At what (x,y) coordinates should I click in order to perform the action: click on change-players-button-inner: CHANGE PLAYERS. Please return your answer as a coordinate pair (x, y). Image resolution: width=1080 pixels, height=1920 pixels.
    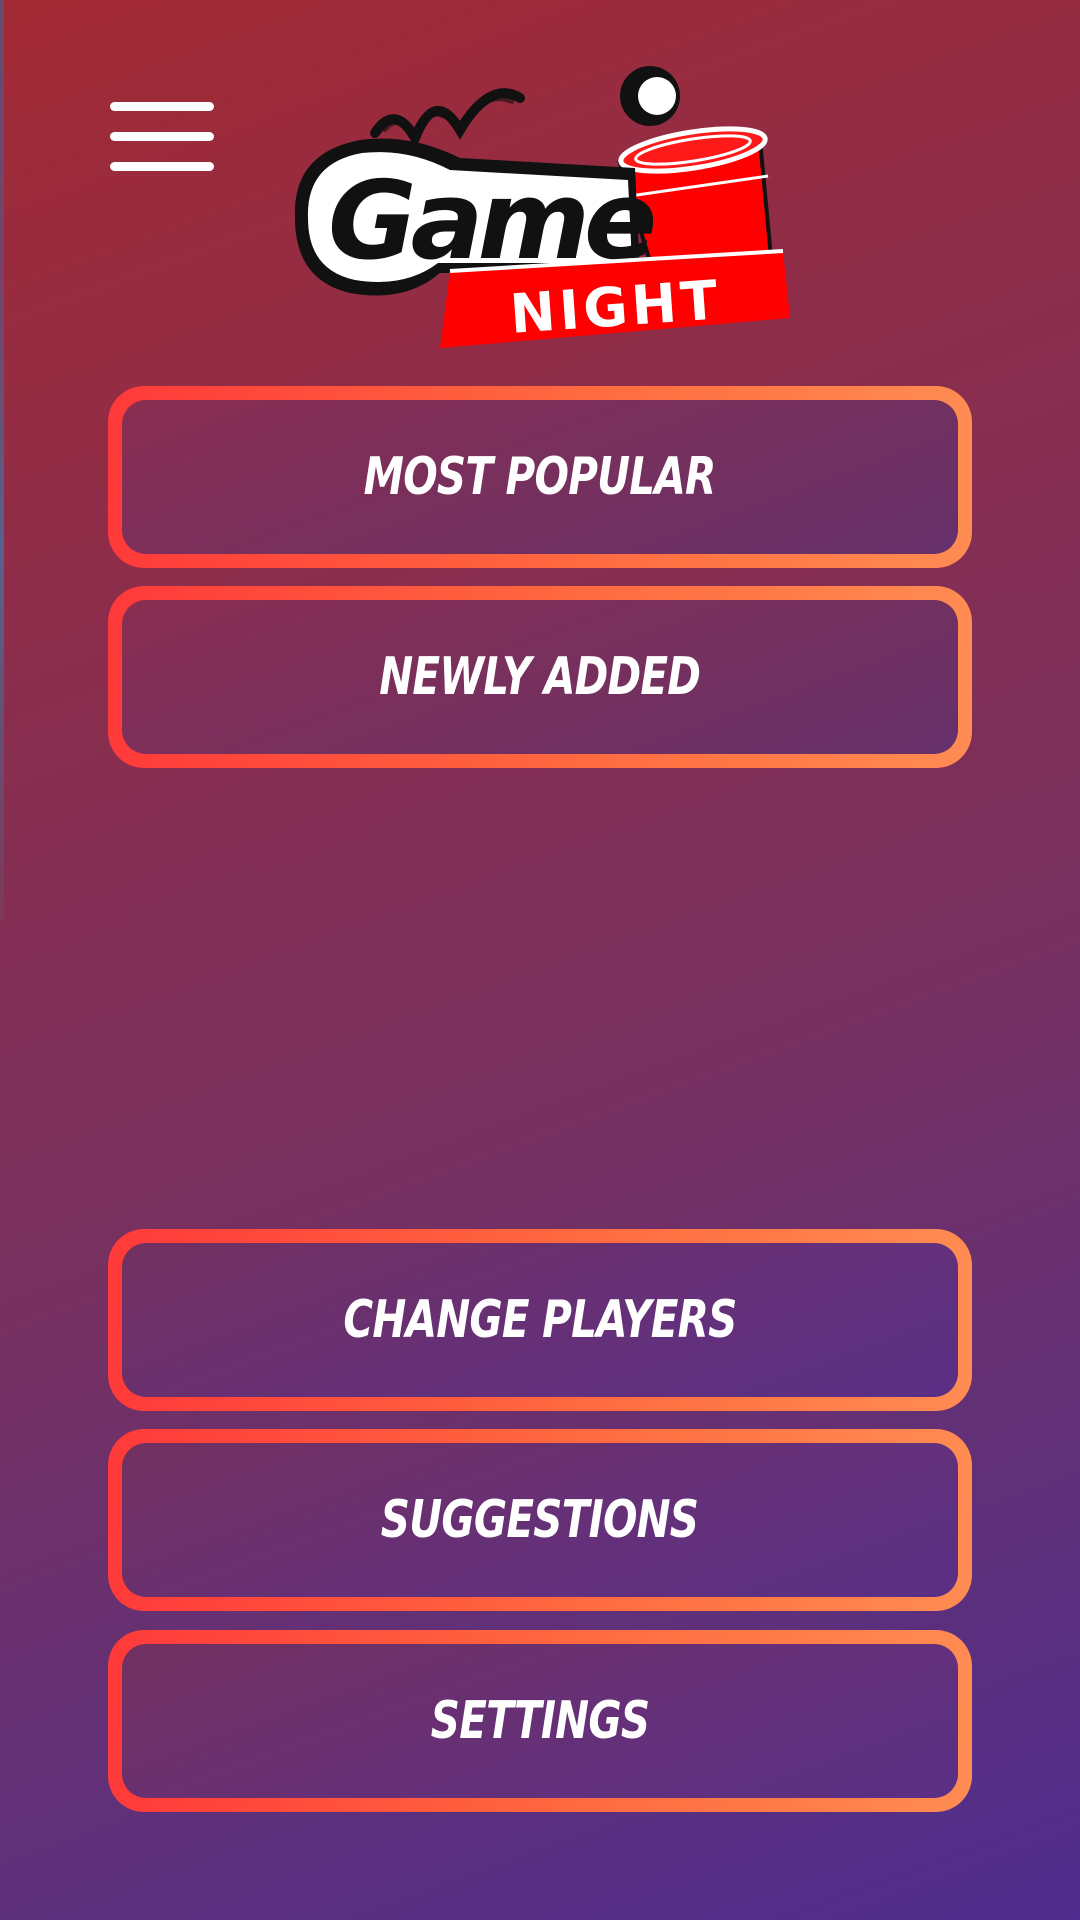
    Looking at the image, I should click on (540, 1320).